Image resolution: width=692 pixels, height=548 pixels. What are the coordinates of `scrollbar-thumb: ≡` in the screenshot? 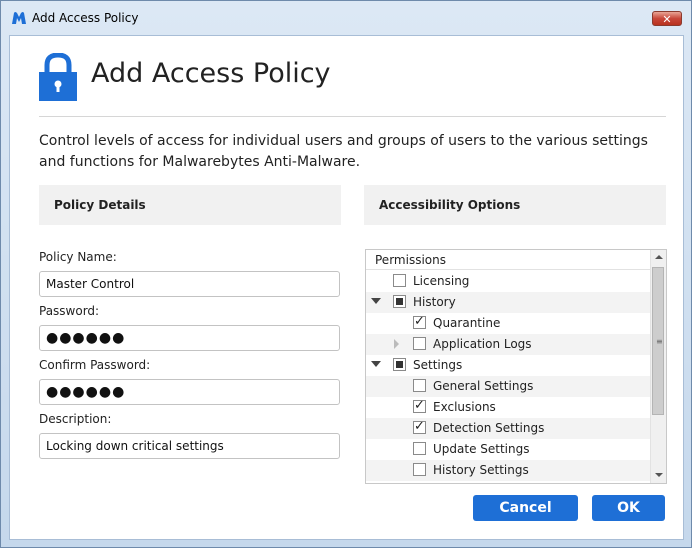 It's located at (658, 341).